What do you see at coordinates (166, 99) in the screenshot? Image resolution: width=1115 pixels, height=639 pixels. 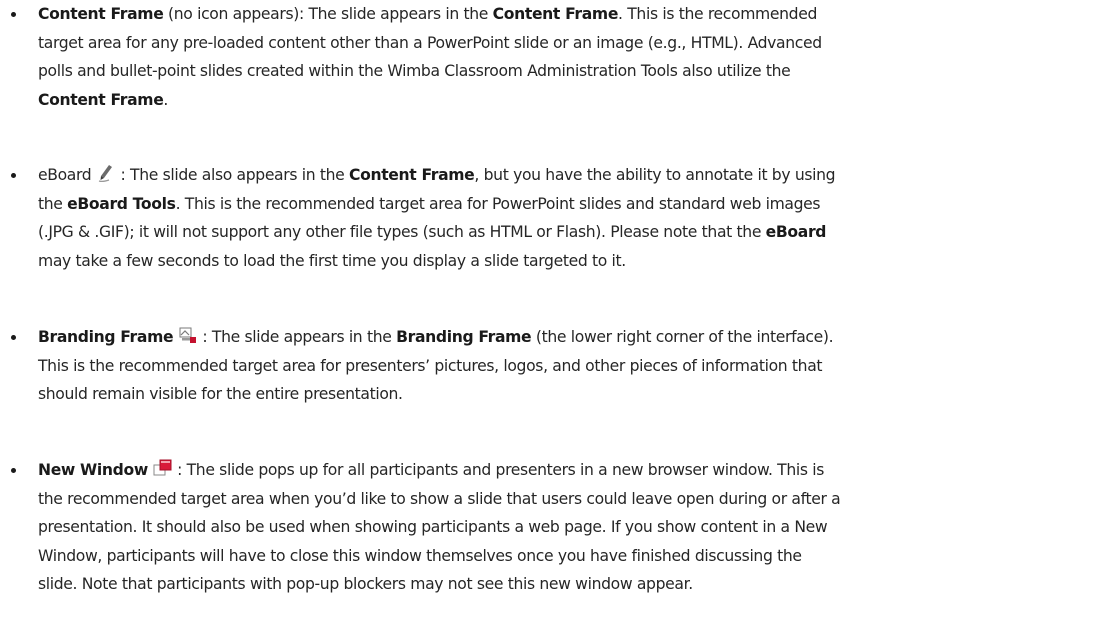 I see `text-run: .` at bounding box center [166, 99].